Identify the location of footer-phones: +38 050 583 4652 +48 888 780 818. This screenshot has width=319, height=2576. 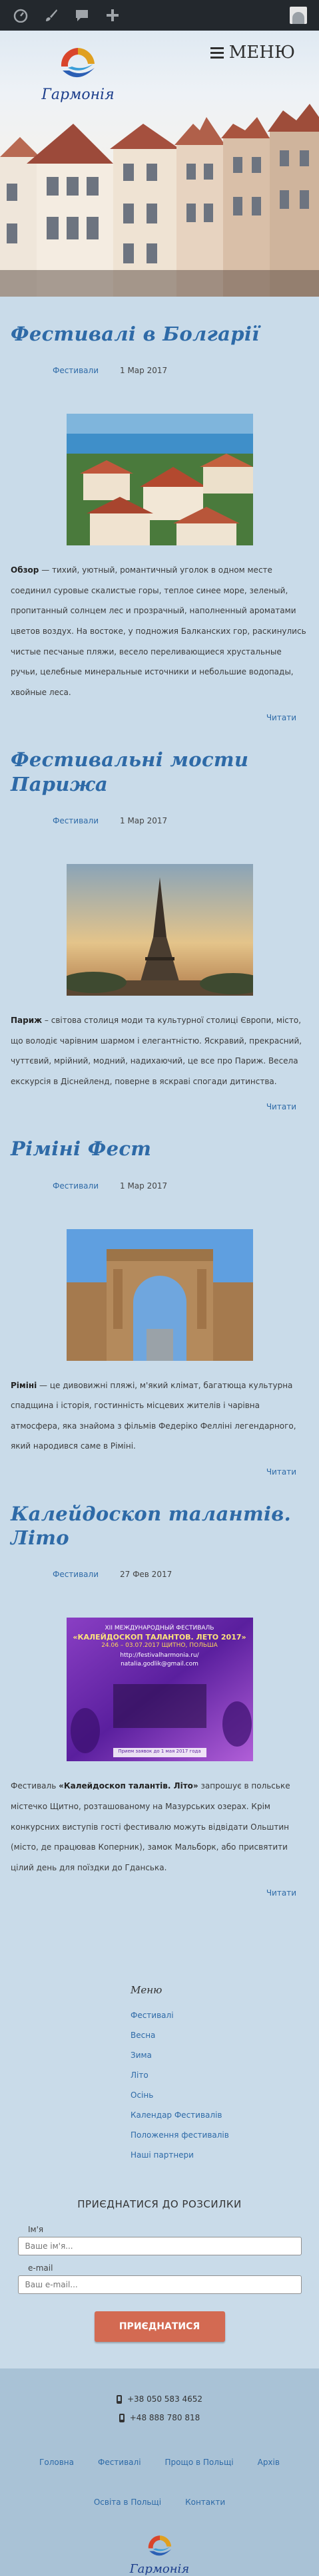
(159, 2408).